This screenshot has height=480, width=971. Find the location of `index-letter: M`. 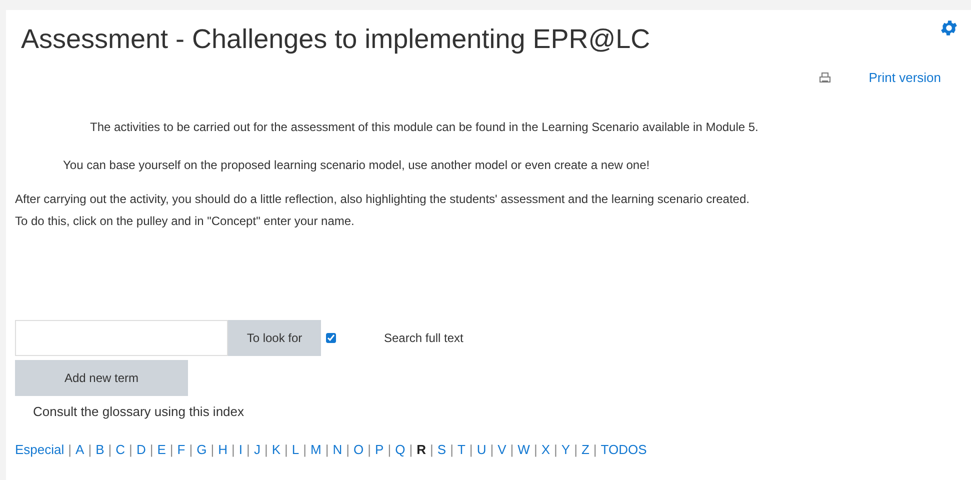

index-letter: M is located at coordinates (316, 450).